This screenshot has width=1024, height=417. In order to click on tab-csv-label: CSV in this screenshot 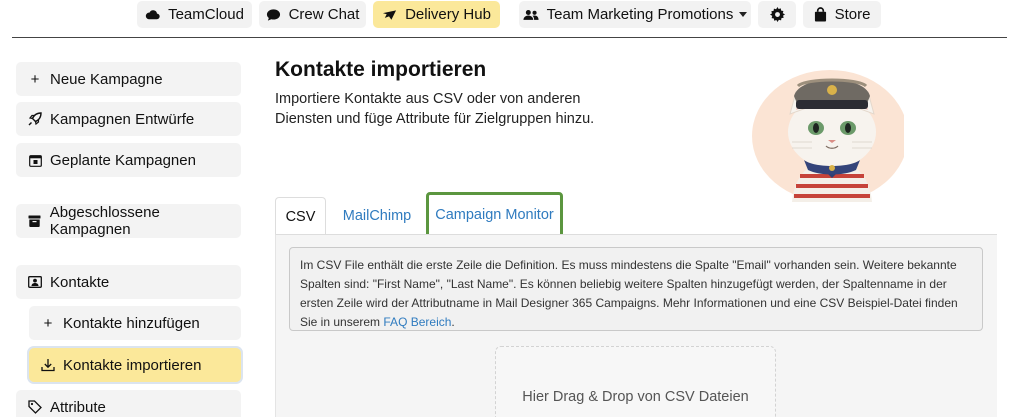, I will do `click(300, 216)`.